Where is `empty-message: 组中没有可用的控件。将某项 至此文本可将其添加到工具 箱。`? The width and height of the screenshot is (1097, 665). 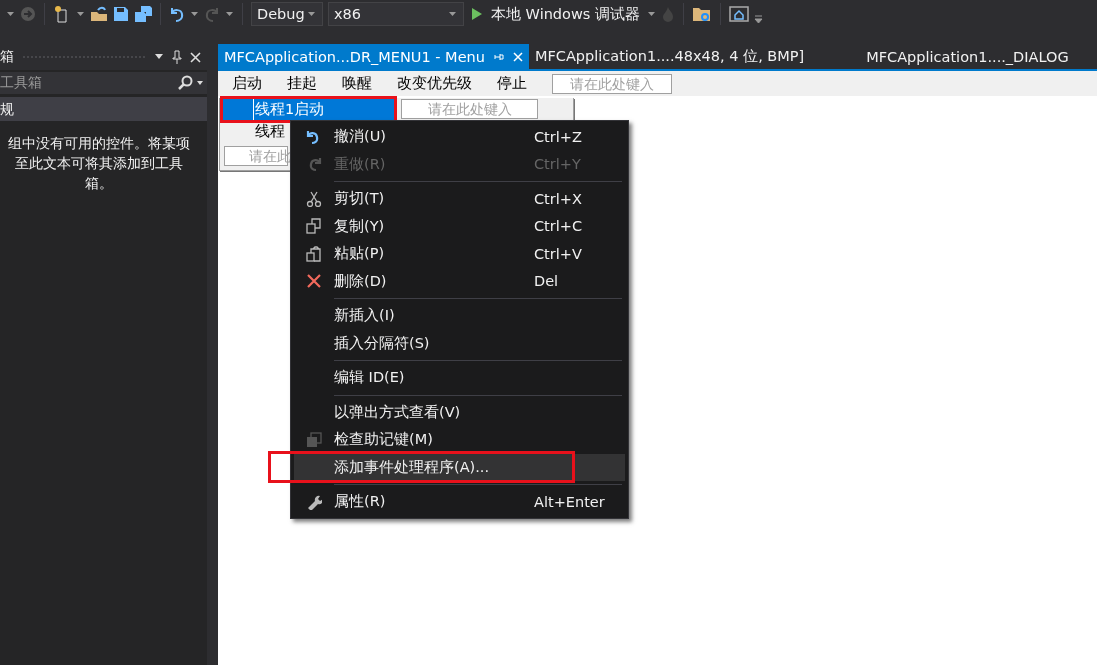
empty-message: 组中没有可用的控件。将某项 至此文本可将其添加到工具 箱。 is located at coordinates (98, 163).